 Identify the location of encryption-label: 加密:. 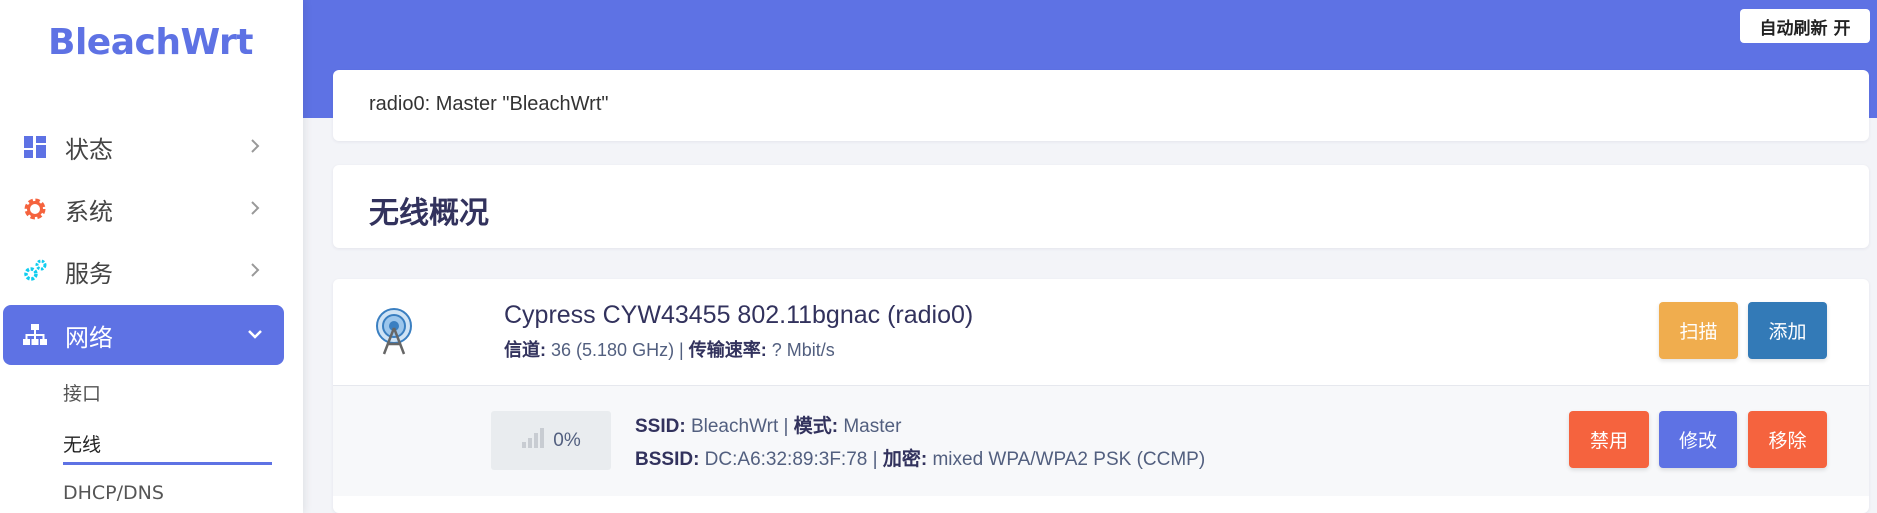
(905, 459).